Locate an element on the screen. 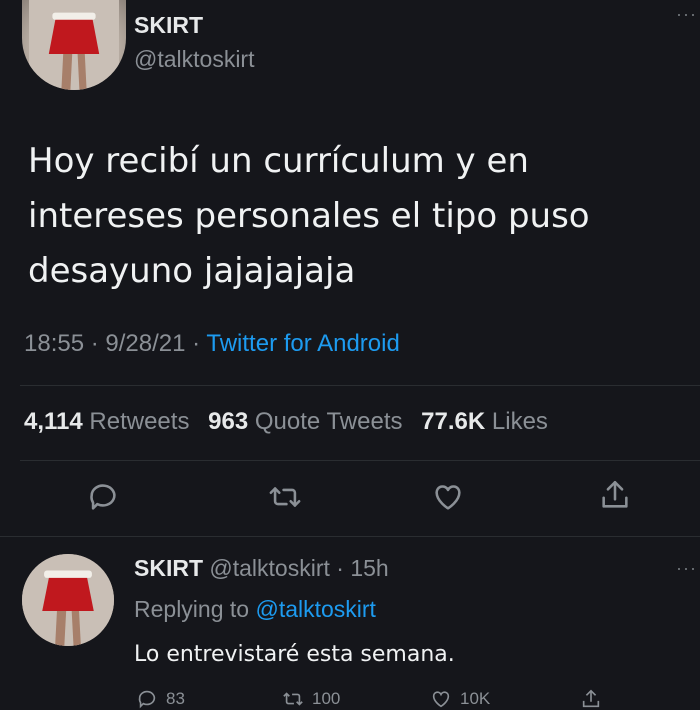  reply-reply-button: 83 is located at coordinates (160, 699).